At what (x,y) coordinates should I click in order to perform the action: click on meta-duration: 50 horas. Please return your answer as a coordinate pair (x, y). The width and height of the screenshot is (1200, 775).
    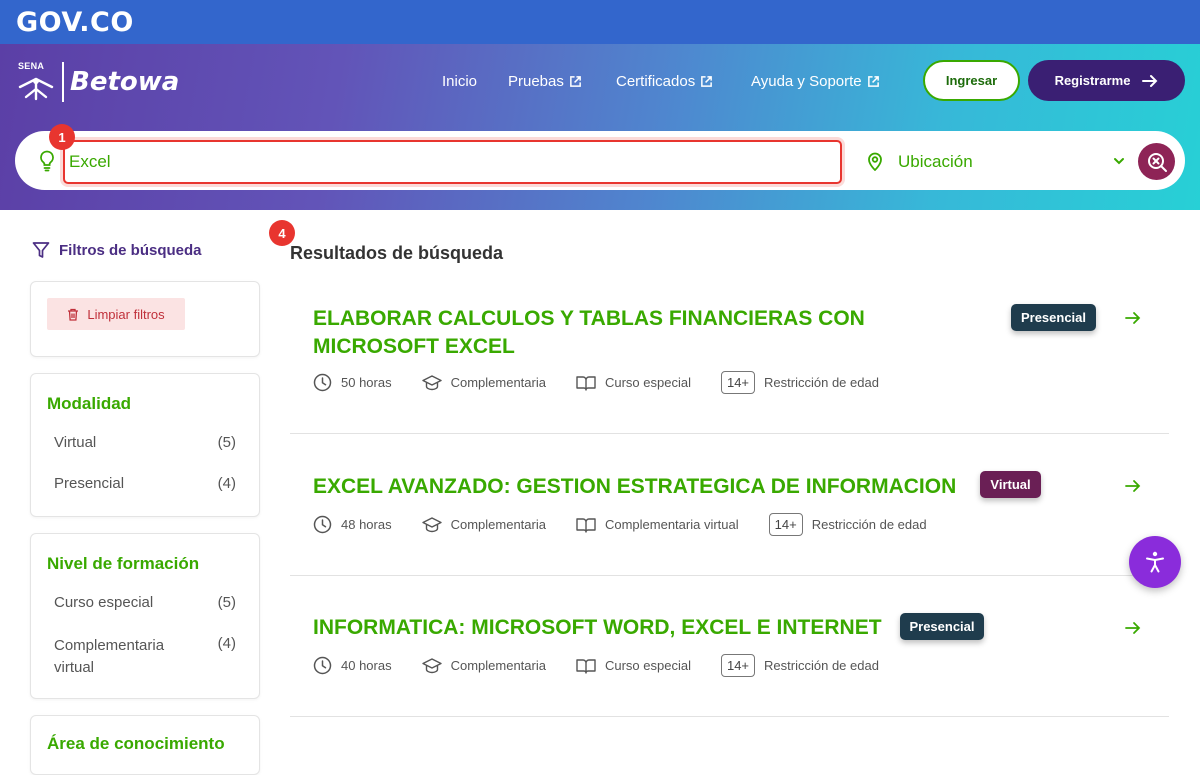
    Looking at the image, I should click on (352, 382).